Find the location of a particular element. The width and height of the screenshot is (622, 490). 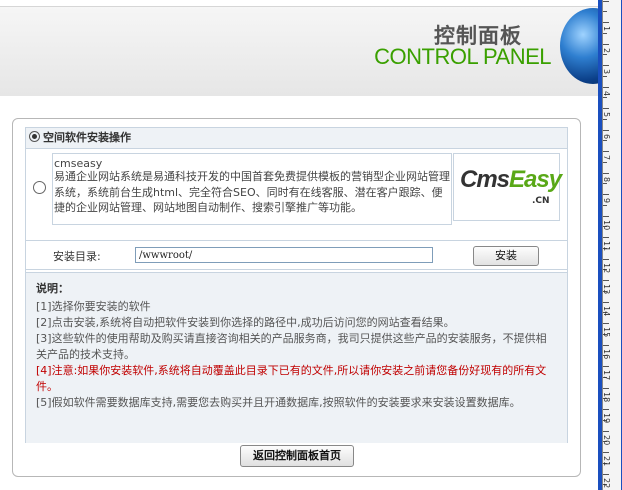

ruler-number: 1 is located at coordinates (606, 29).